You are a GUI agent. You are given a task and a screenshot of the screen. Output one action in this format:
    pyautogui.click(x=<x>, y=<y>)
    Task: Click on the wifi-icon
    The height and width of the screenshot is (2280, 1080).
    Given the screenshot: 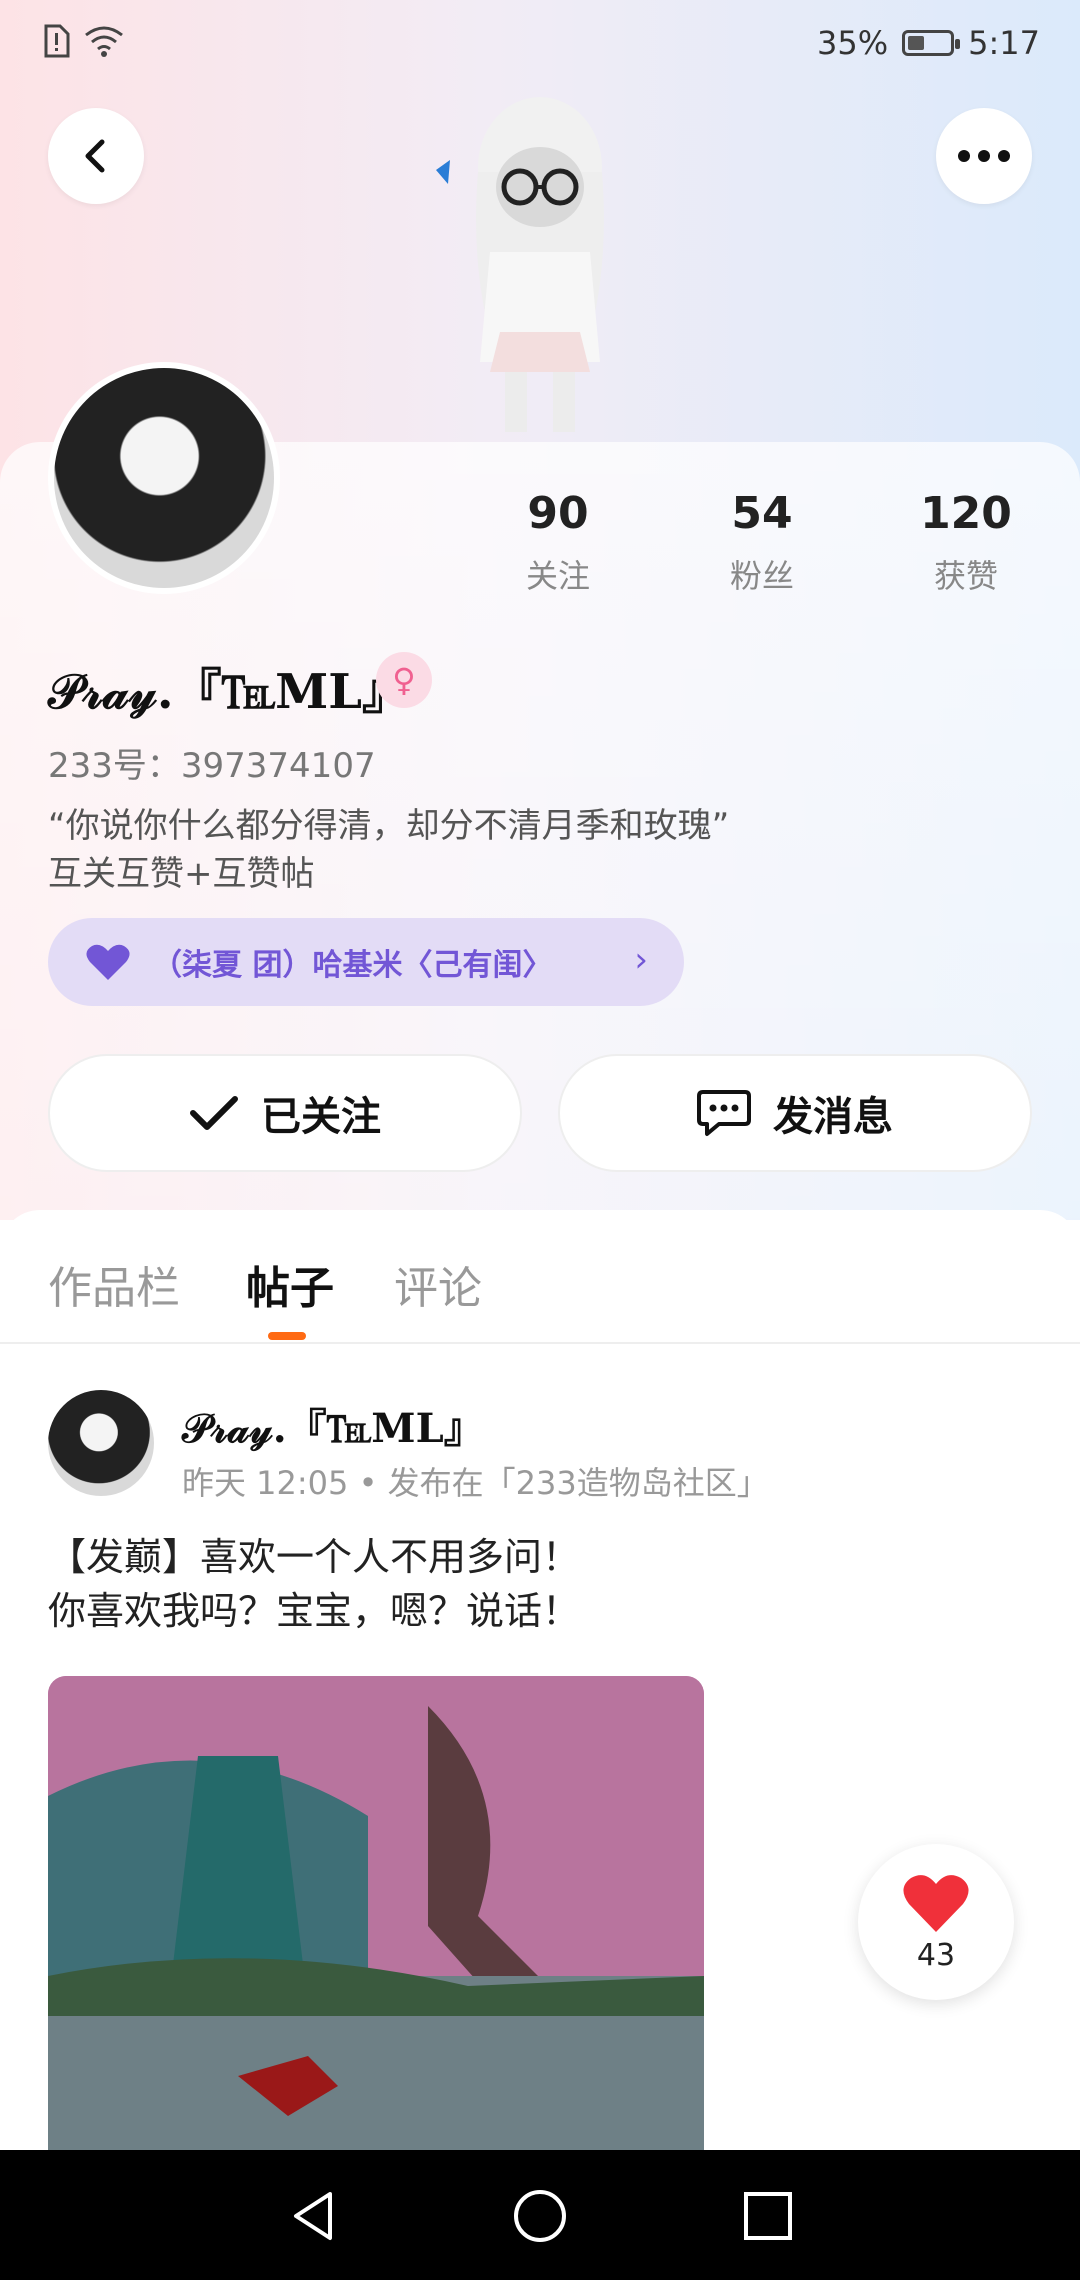 What is the action you would take?
    pyautogui.click(x=104, y=41)
    